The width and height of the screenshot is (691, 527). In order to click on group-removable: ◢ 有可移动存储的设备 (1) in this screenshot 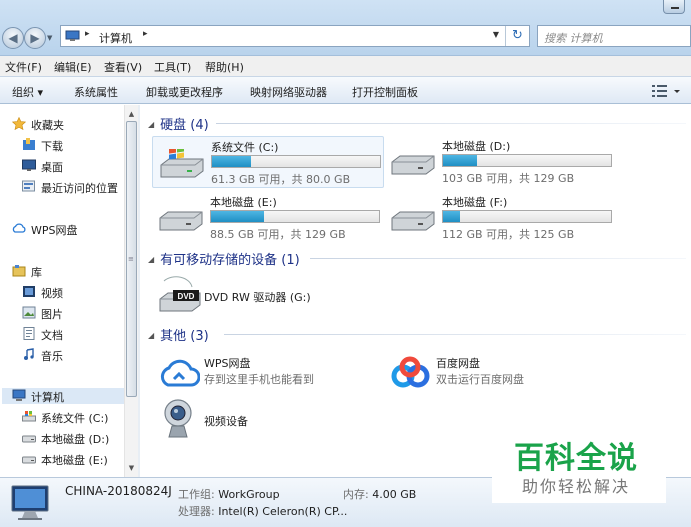, I will do `click(417, 258)`.